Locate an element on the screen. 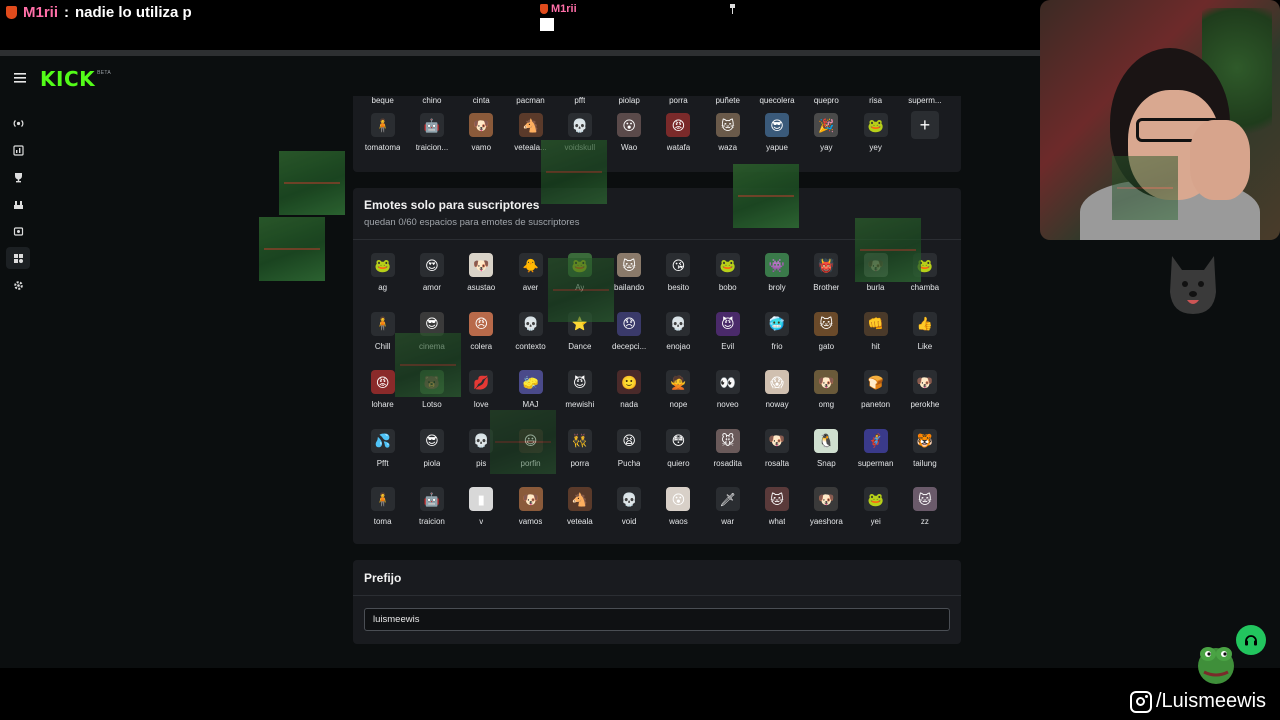 This screenshot has height=720, width=1280. emote-item: 🐱 waza is located at coordinates (727, 139).